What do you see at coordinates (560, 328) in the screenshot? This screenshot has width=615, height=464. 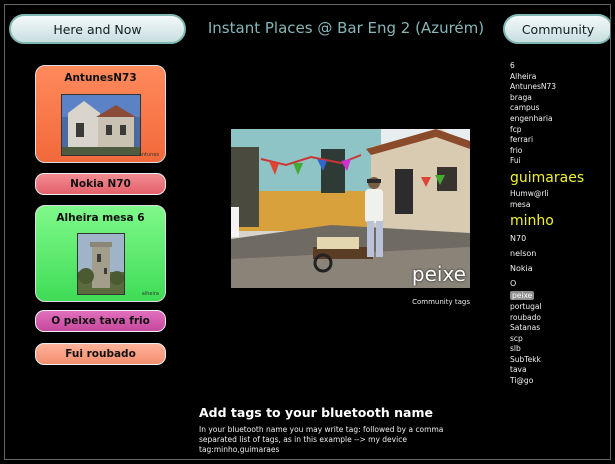 I see `tag-list-item: Satanas` at bounding box center [560, 328].